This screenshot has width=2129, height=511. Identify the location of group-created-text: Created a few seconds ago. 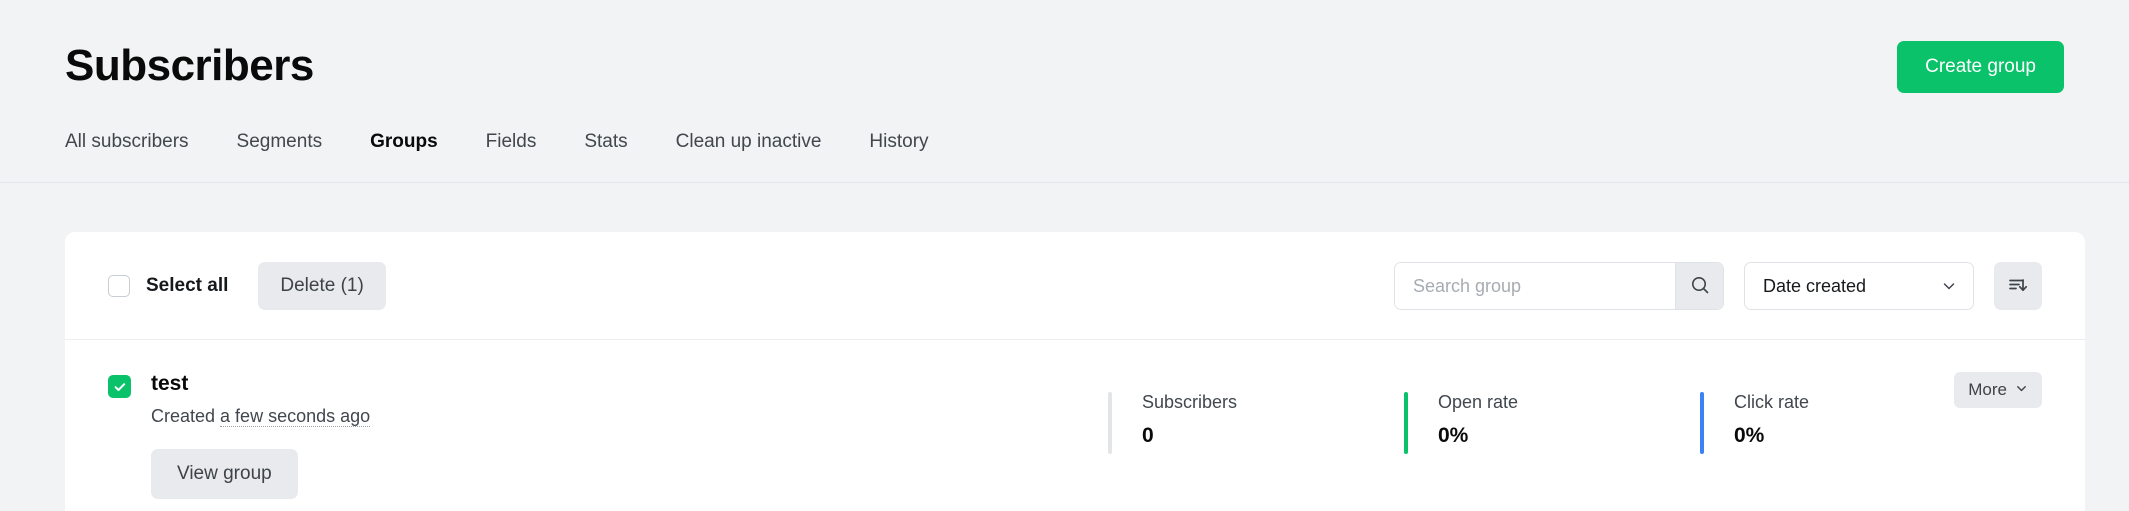
(261, 416).